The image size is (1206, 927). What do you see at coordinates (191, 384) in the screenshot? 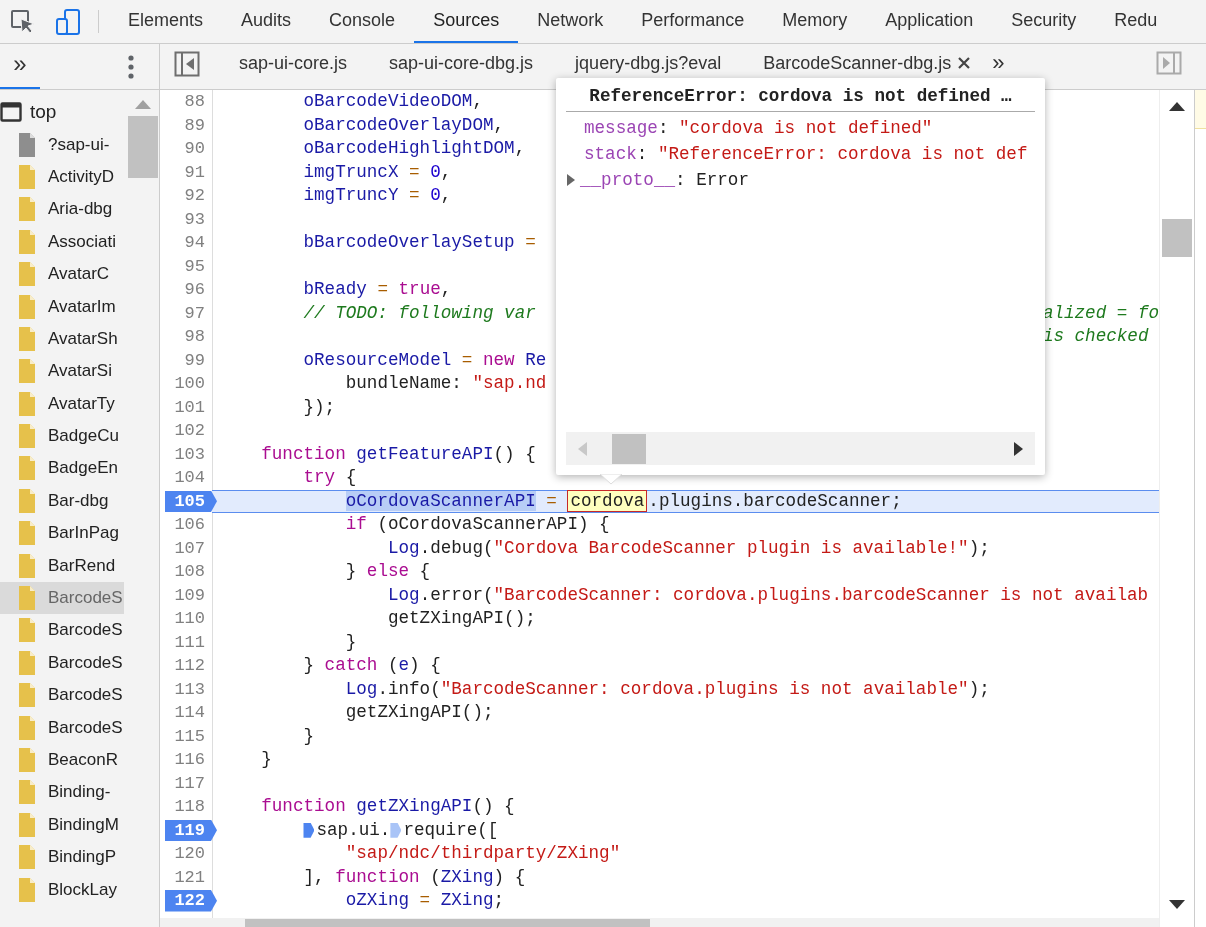
I see `line-number: 100` at bounding box center [191, 384].